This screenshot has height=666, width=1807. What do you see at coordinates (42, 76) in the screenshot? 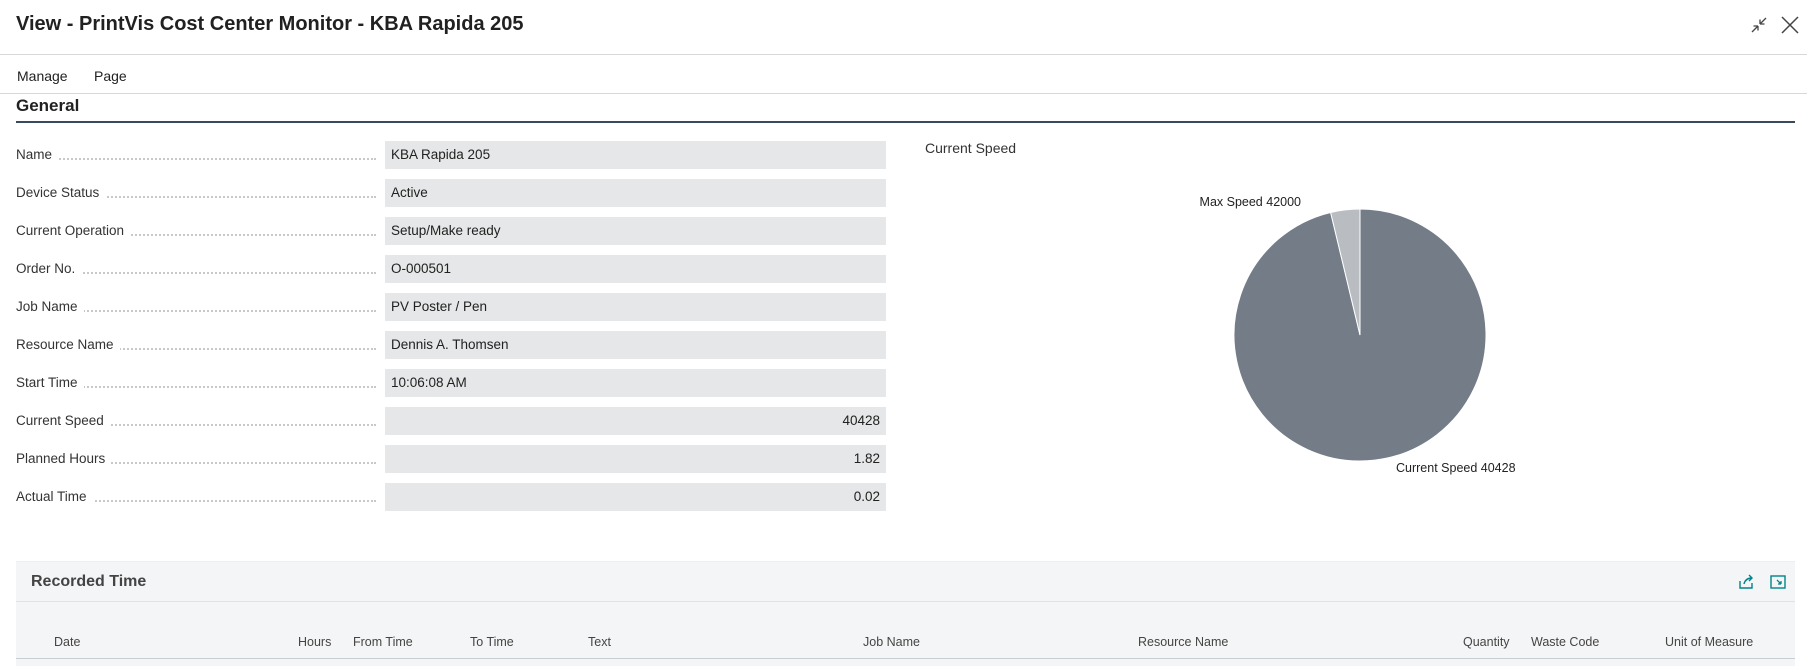
I see `manage-menu: Manage` at bounding box center [42, 76].